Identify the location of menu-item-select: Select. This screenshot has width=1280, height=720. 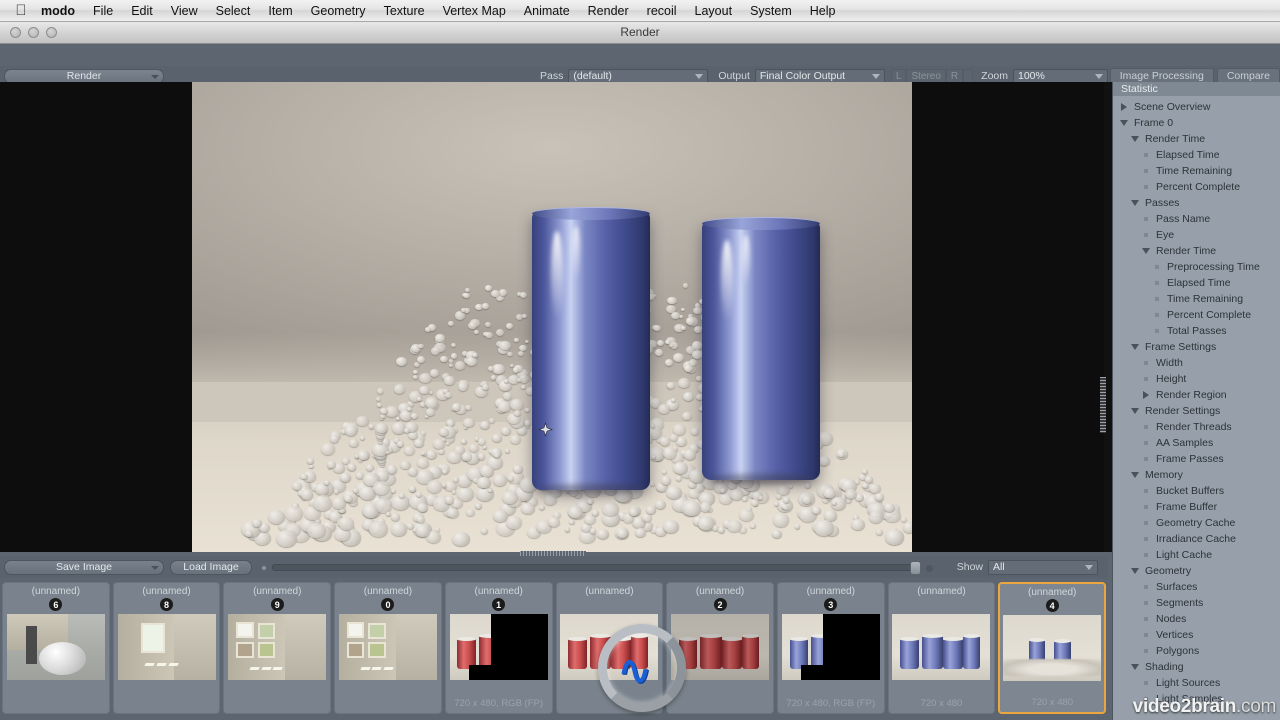
(233, 11).